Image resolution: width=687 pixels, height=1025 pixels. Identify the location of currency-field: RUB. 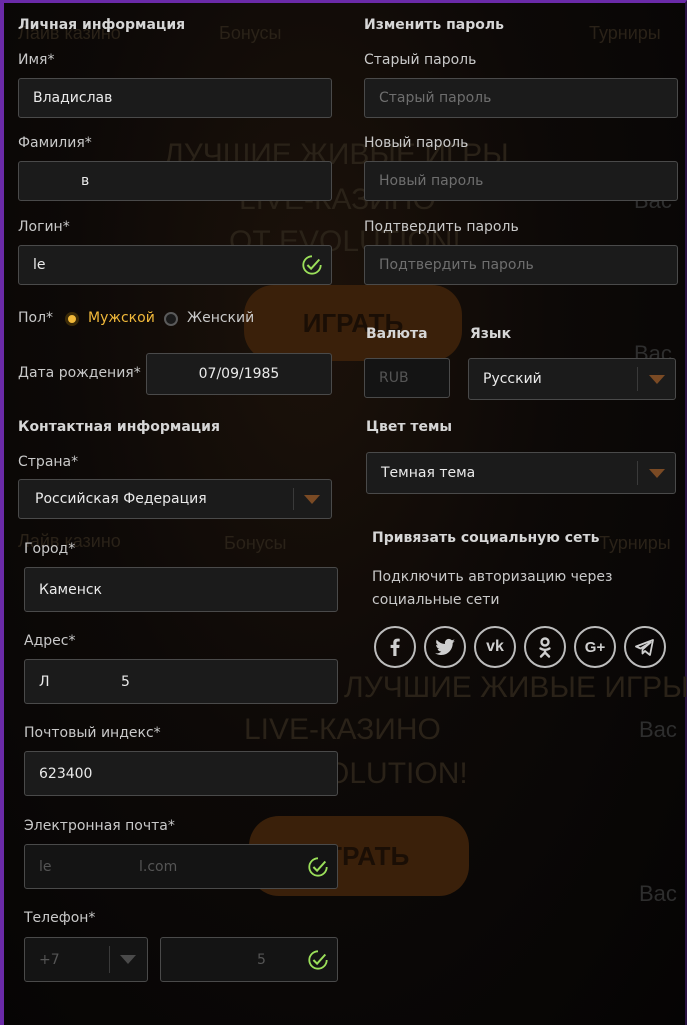
(407, 378).